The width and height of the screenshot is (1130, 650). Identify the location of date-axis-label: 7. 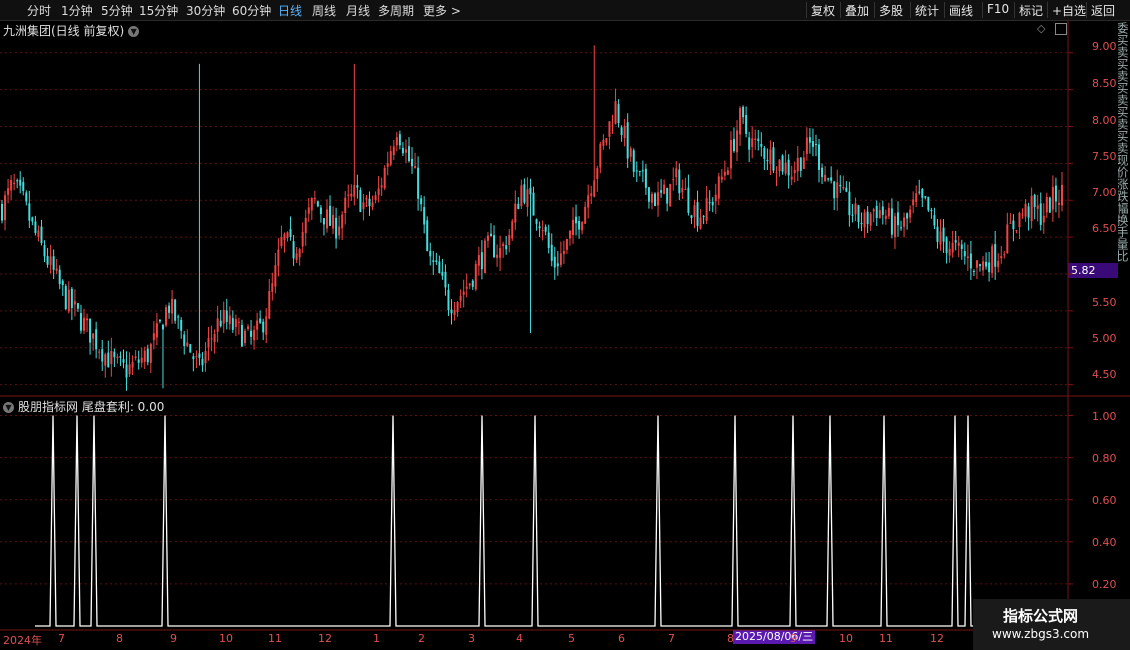
(671, 638).